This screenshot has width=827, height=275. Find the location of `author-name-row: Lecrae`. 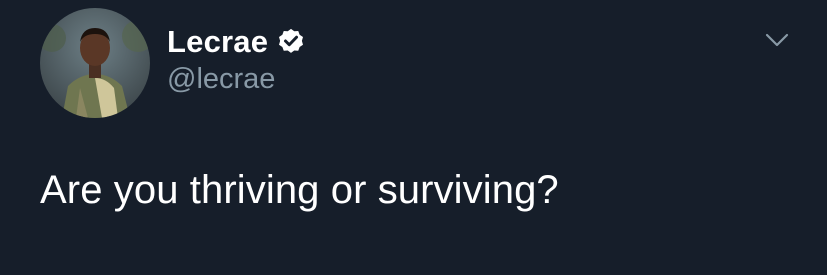

author-name-row: Lecrae is located at coordinates (236, 42).